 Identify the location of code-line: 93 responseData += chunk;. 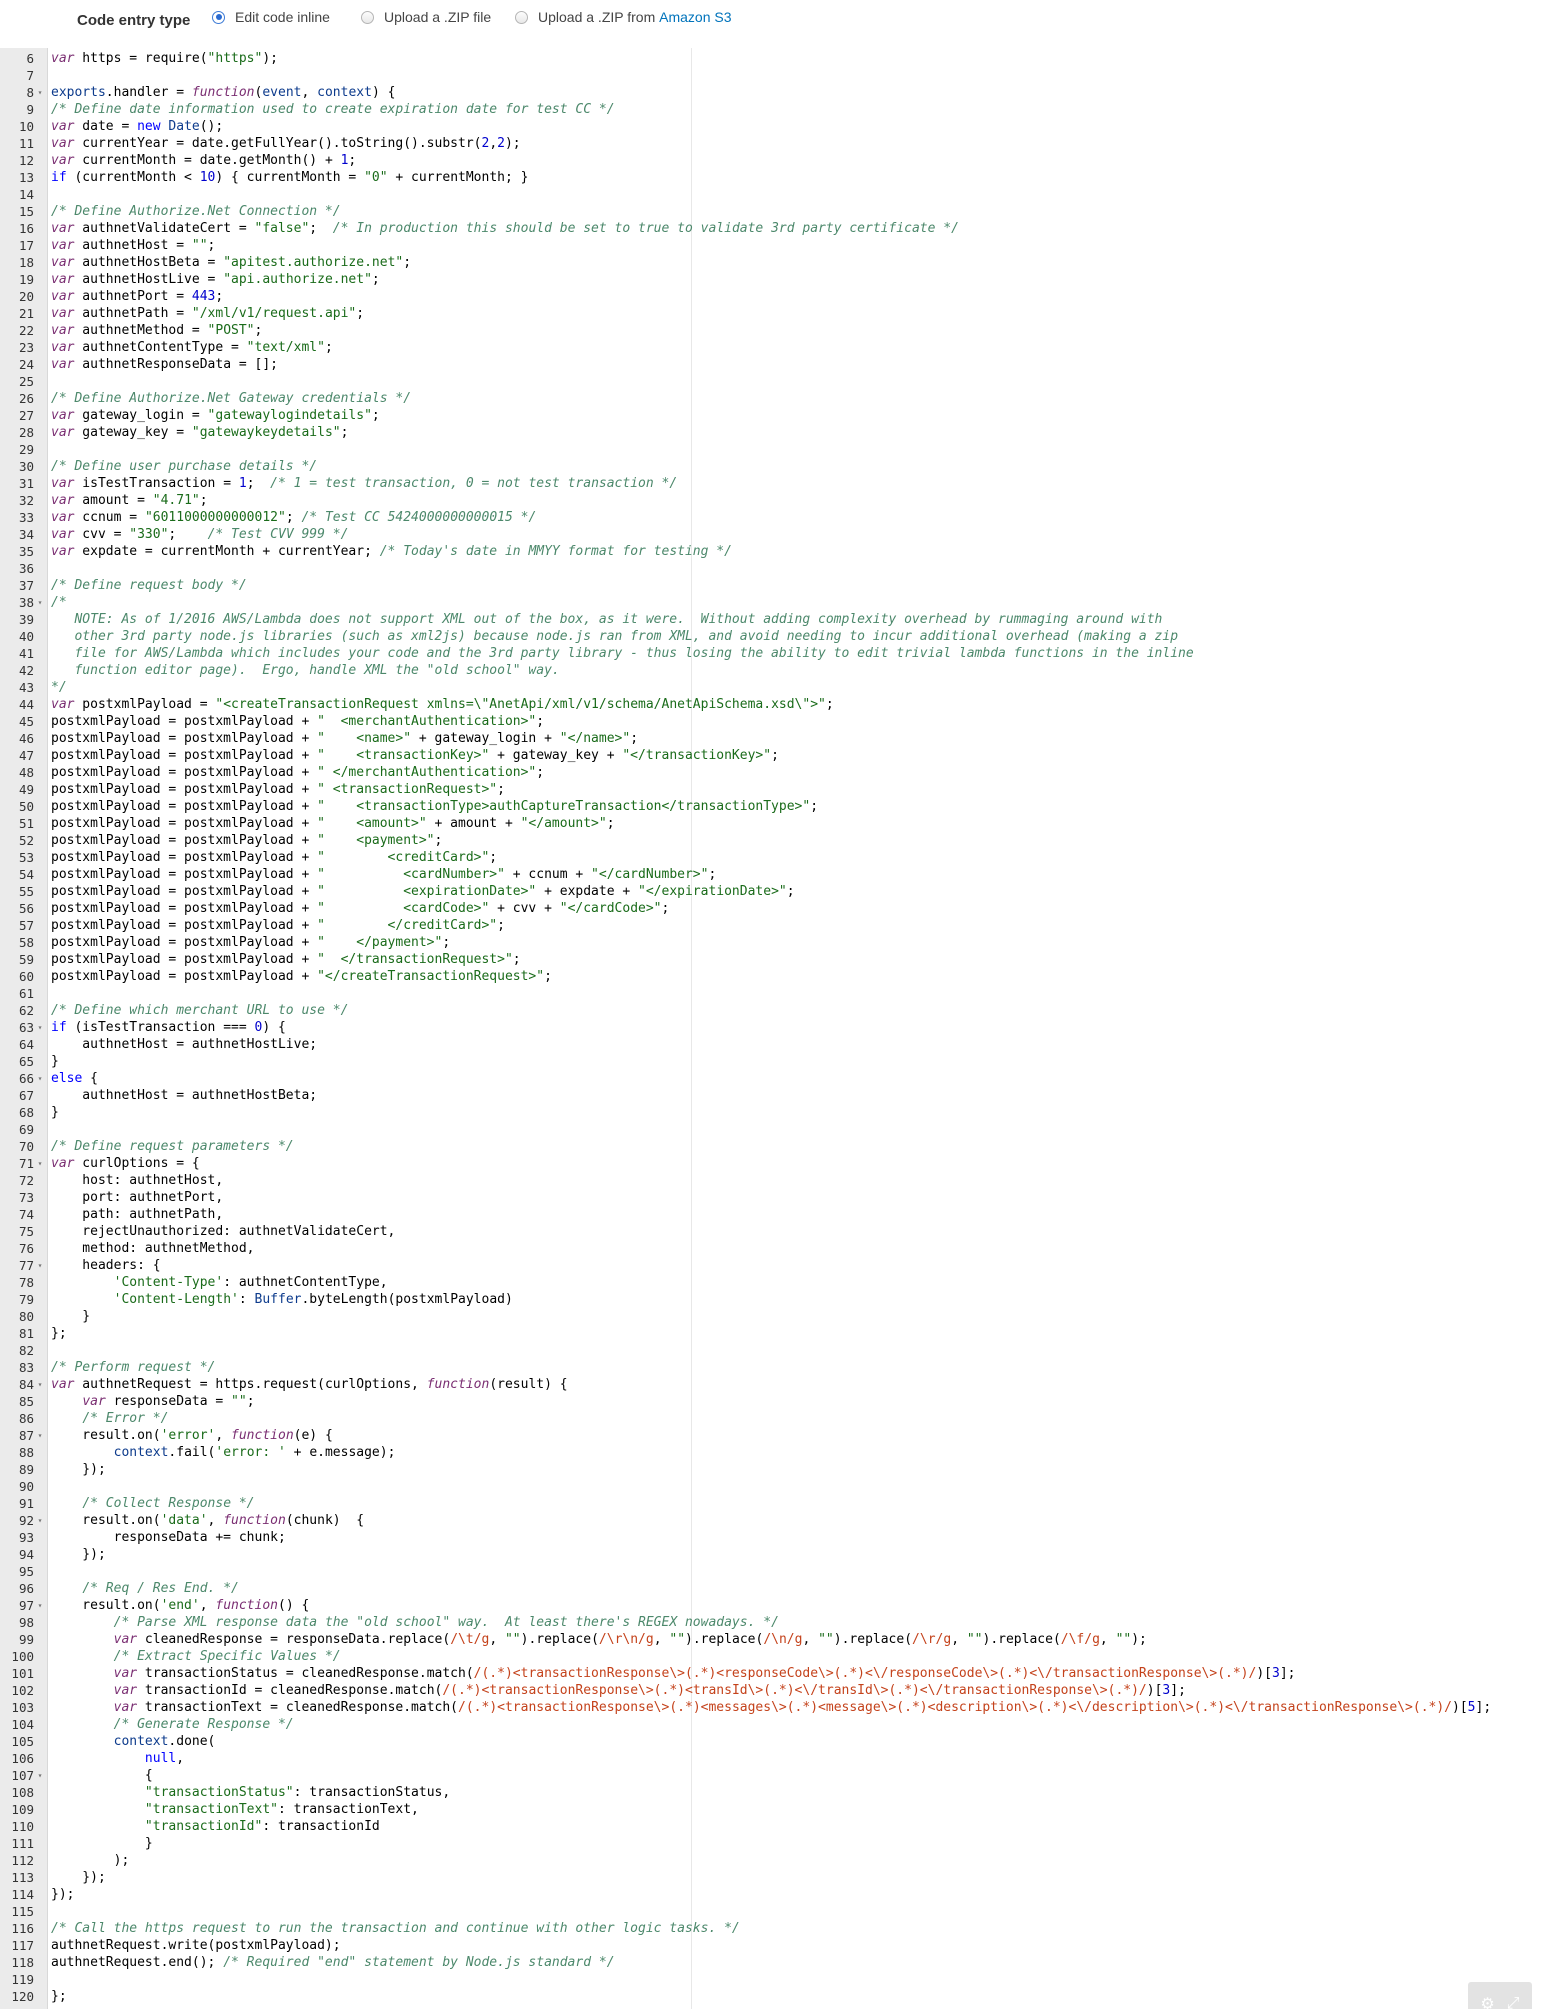
(773, 1537).